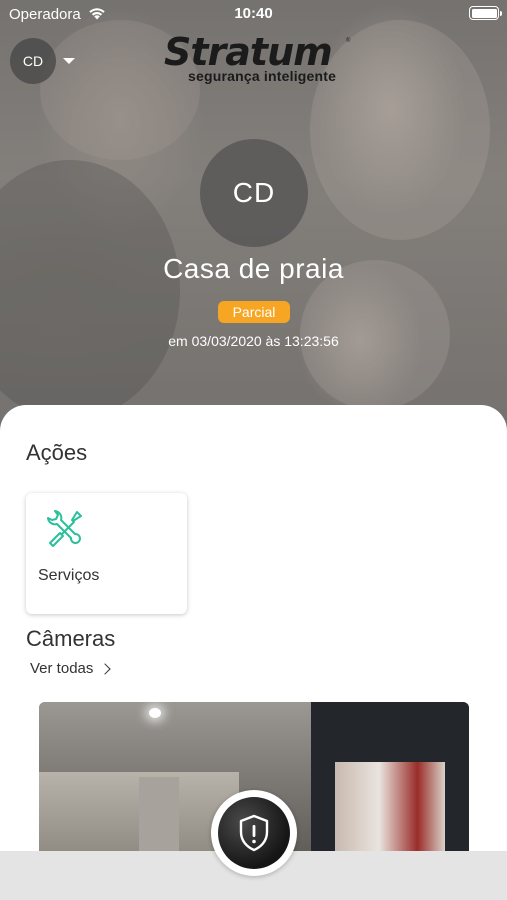 This screenshot has width=507, height=900. What do you see at coordinates (69, 575) in the screenshot?
I see `services-label: Serviços` at bounding box center [69, 575].